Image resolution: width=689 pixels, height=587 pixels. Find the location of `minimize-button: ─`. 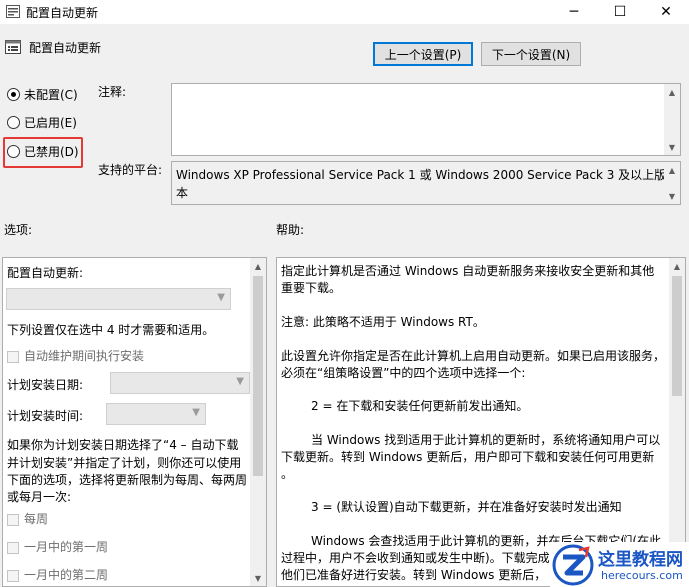

minimize-button: ─ is located at coordinates (574, 12).